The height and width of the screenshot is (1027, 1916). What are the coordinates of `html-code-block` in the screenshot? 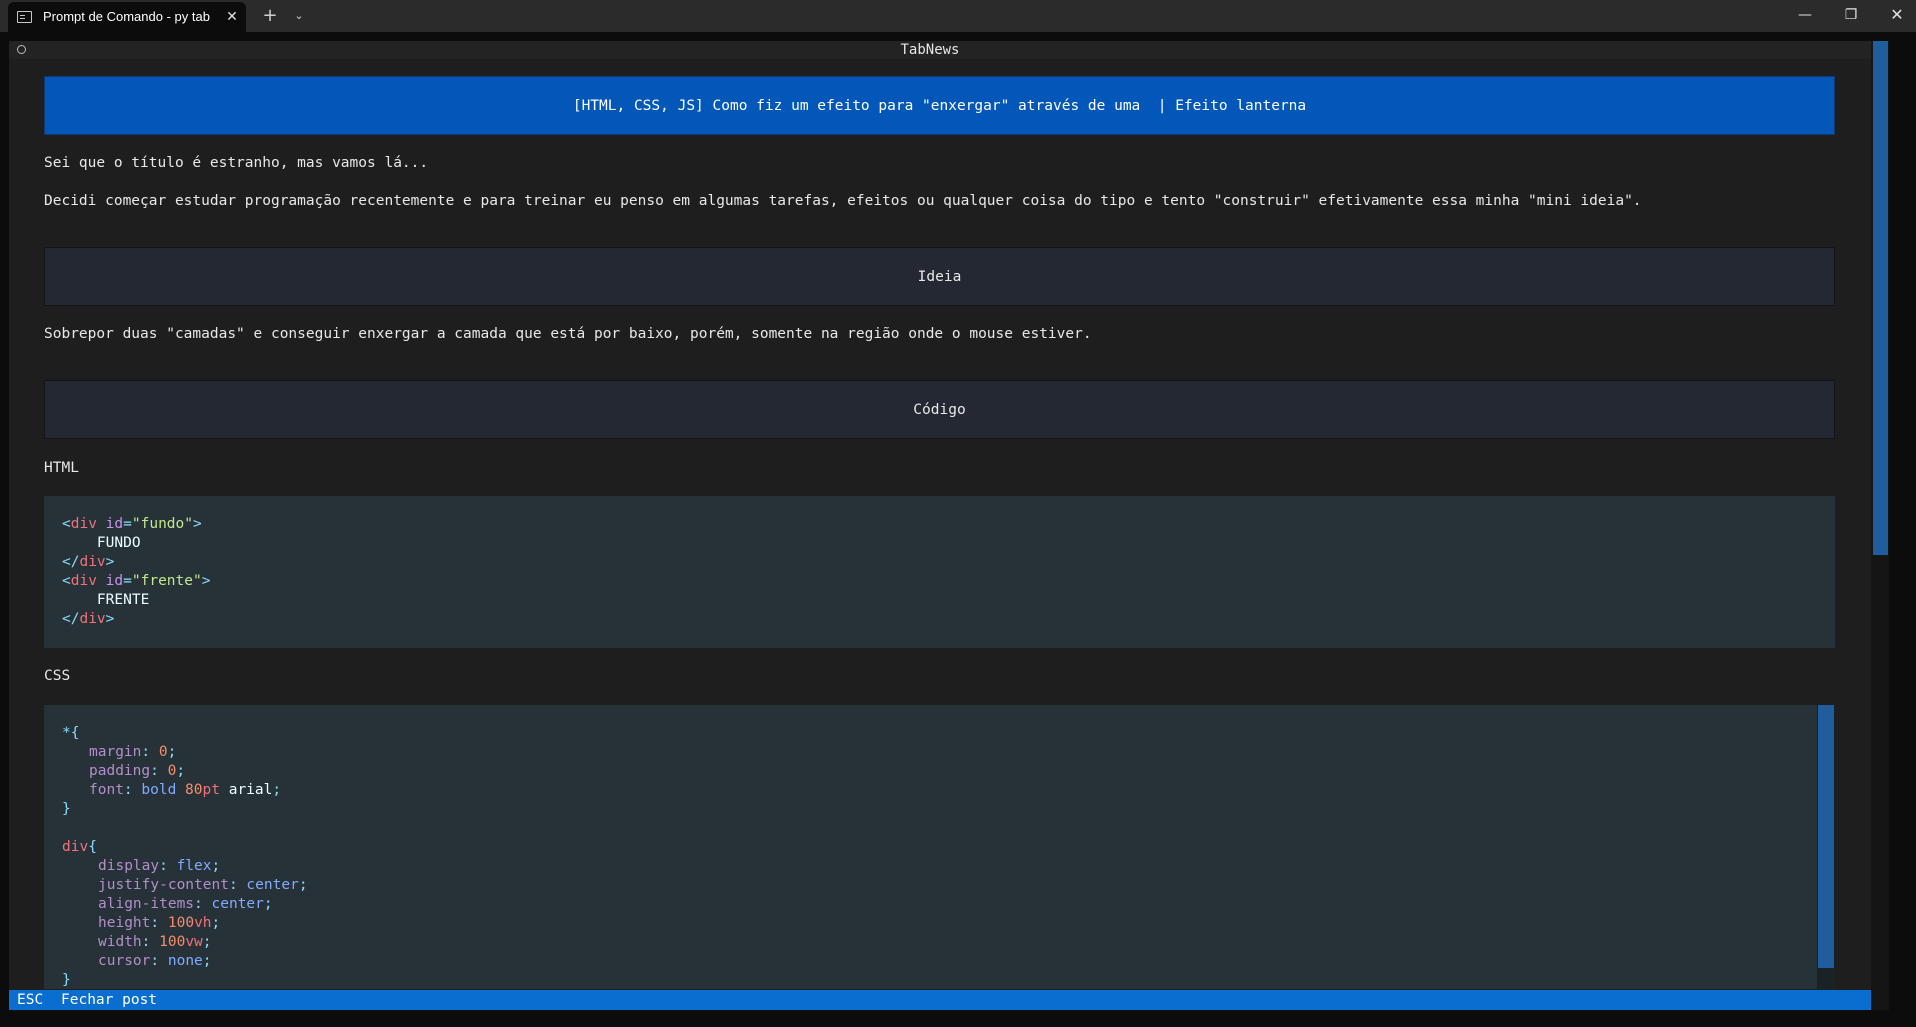 It's located at (939, 572).